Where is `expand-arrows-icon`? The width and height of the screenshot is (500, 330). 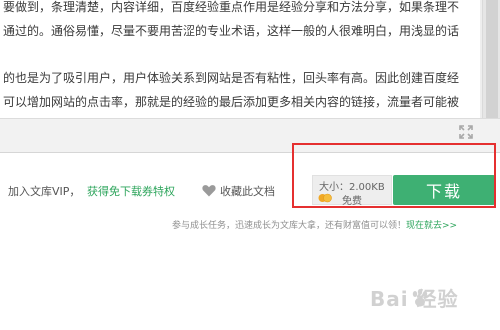
expand-arrows-icon is located at coordinates (466, 132).